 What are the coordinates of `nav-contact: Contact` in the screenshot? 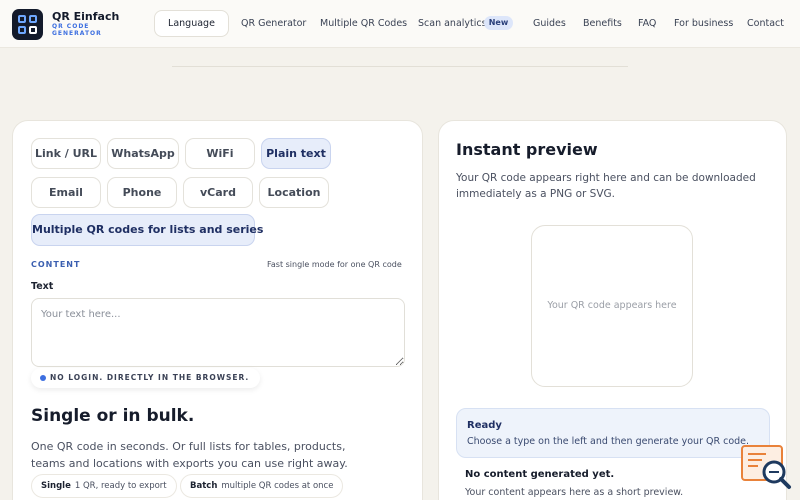 It's located at (765, 23).